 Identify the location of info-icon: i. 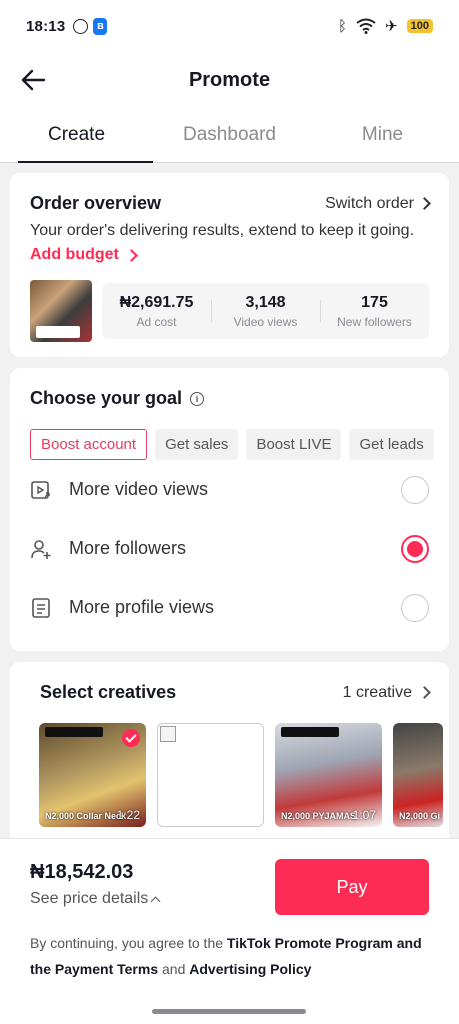
(197, 398).